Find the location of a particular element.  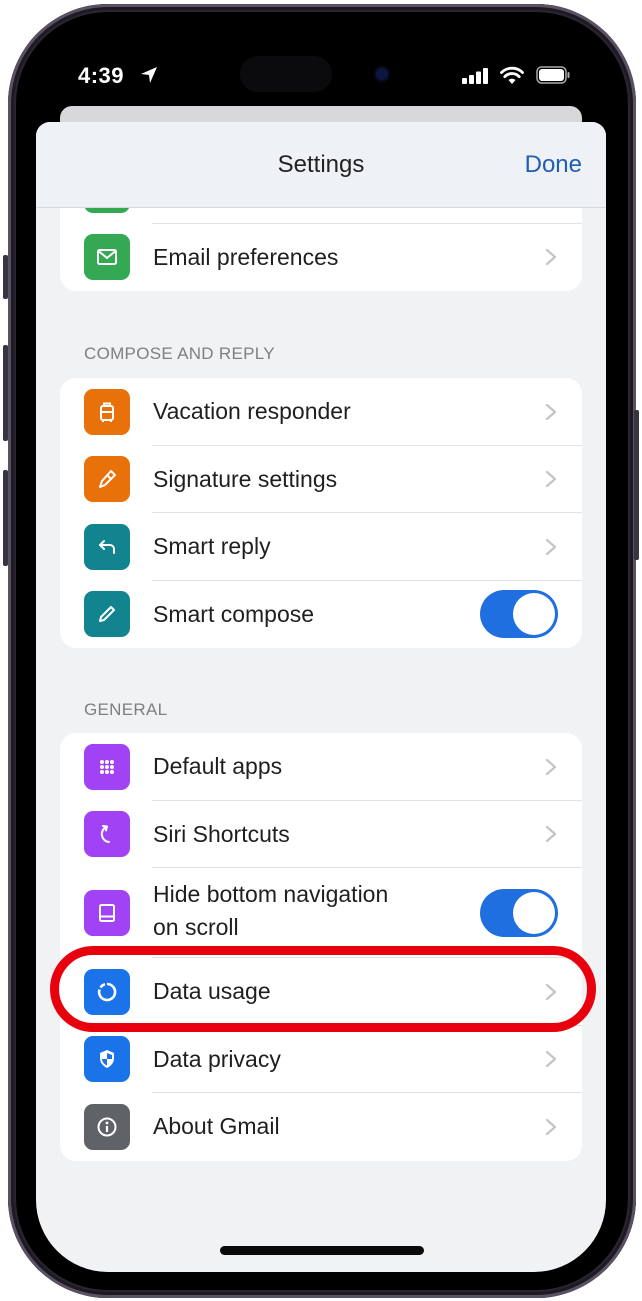

settings-row-data-usage: Data usage is located at coordinates (321, 992).